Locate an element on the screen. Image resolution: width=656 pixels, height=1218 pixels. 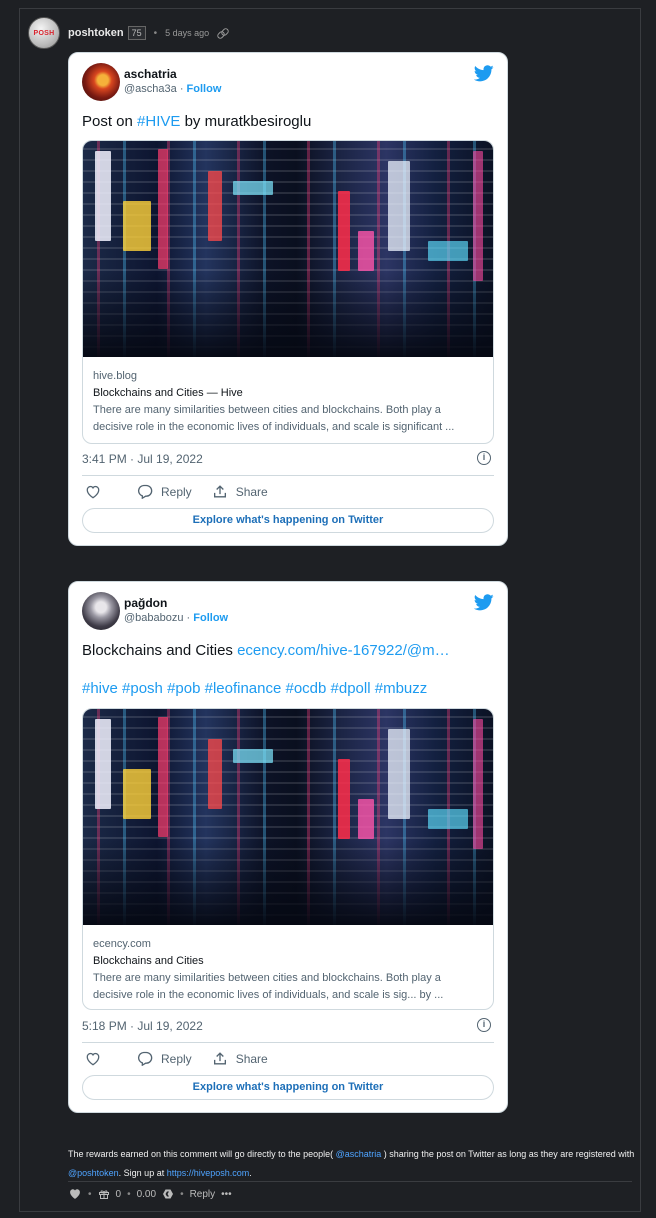
payout-value: 0.00 is located at coordinates (146, 1194).